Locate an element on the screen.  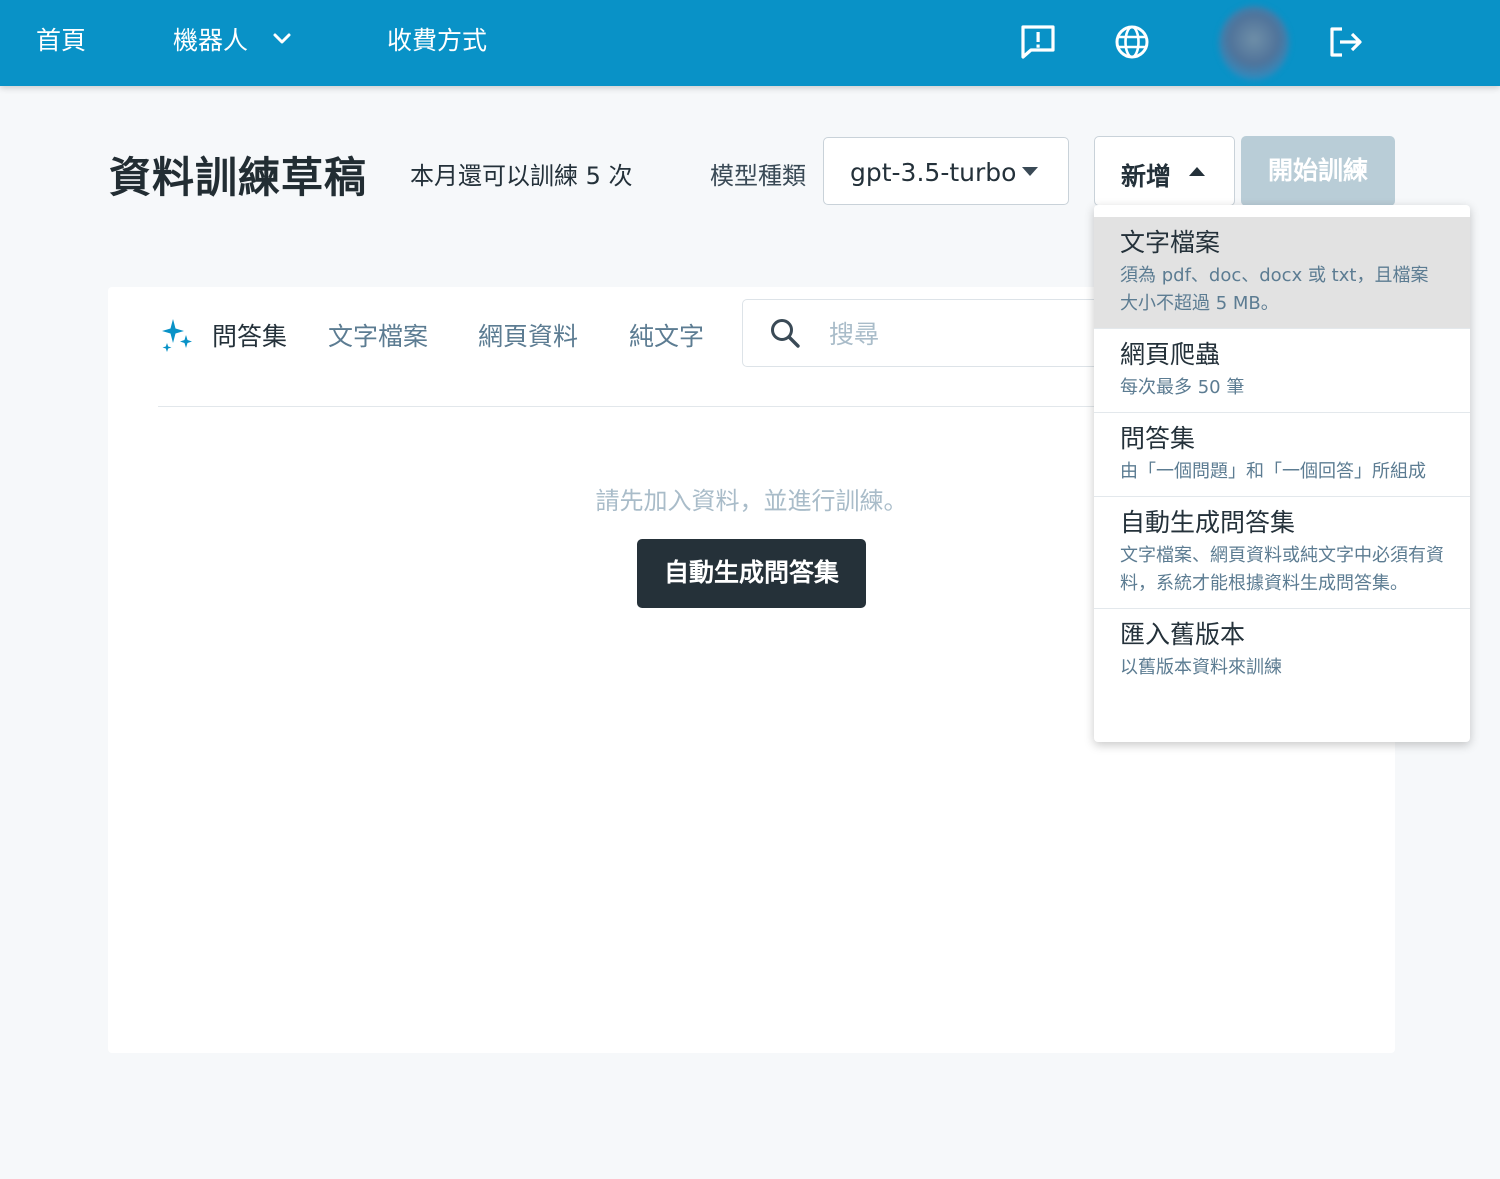
nav-pricing-link: 收費方式 is located at coordinates (437, 43).